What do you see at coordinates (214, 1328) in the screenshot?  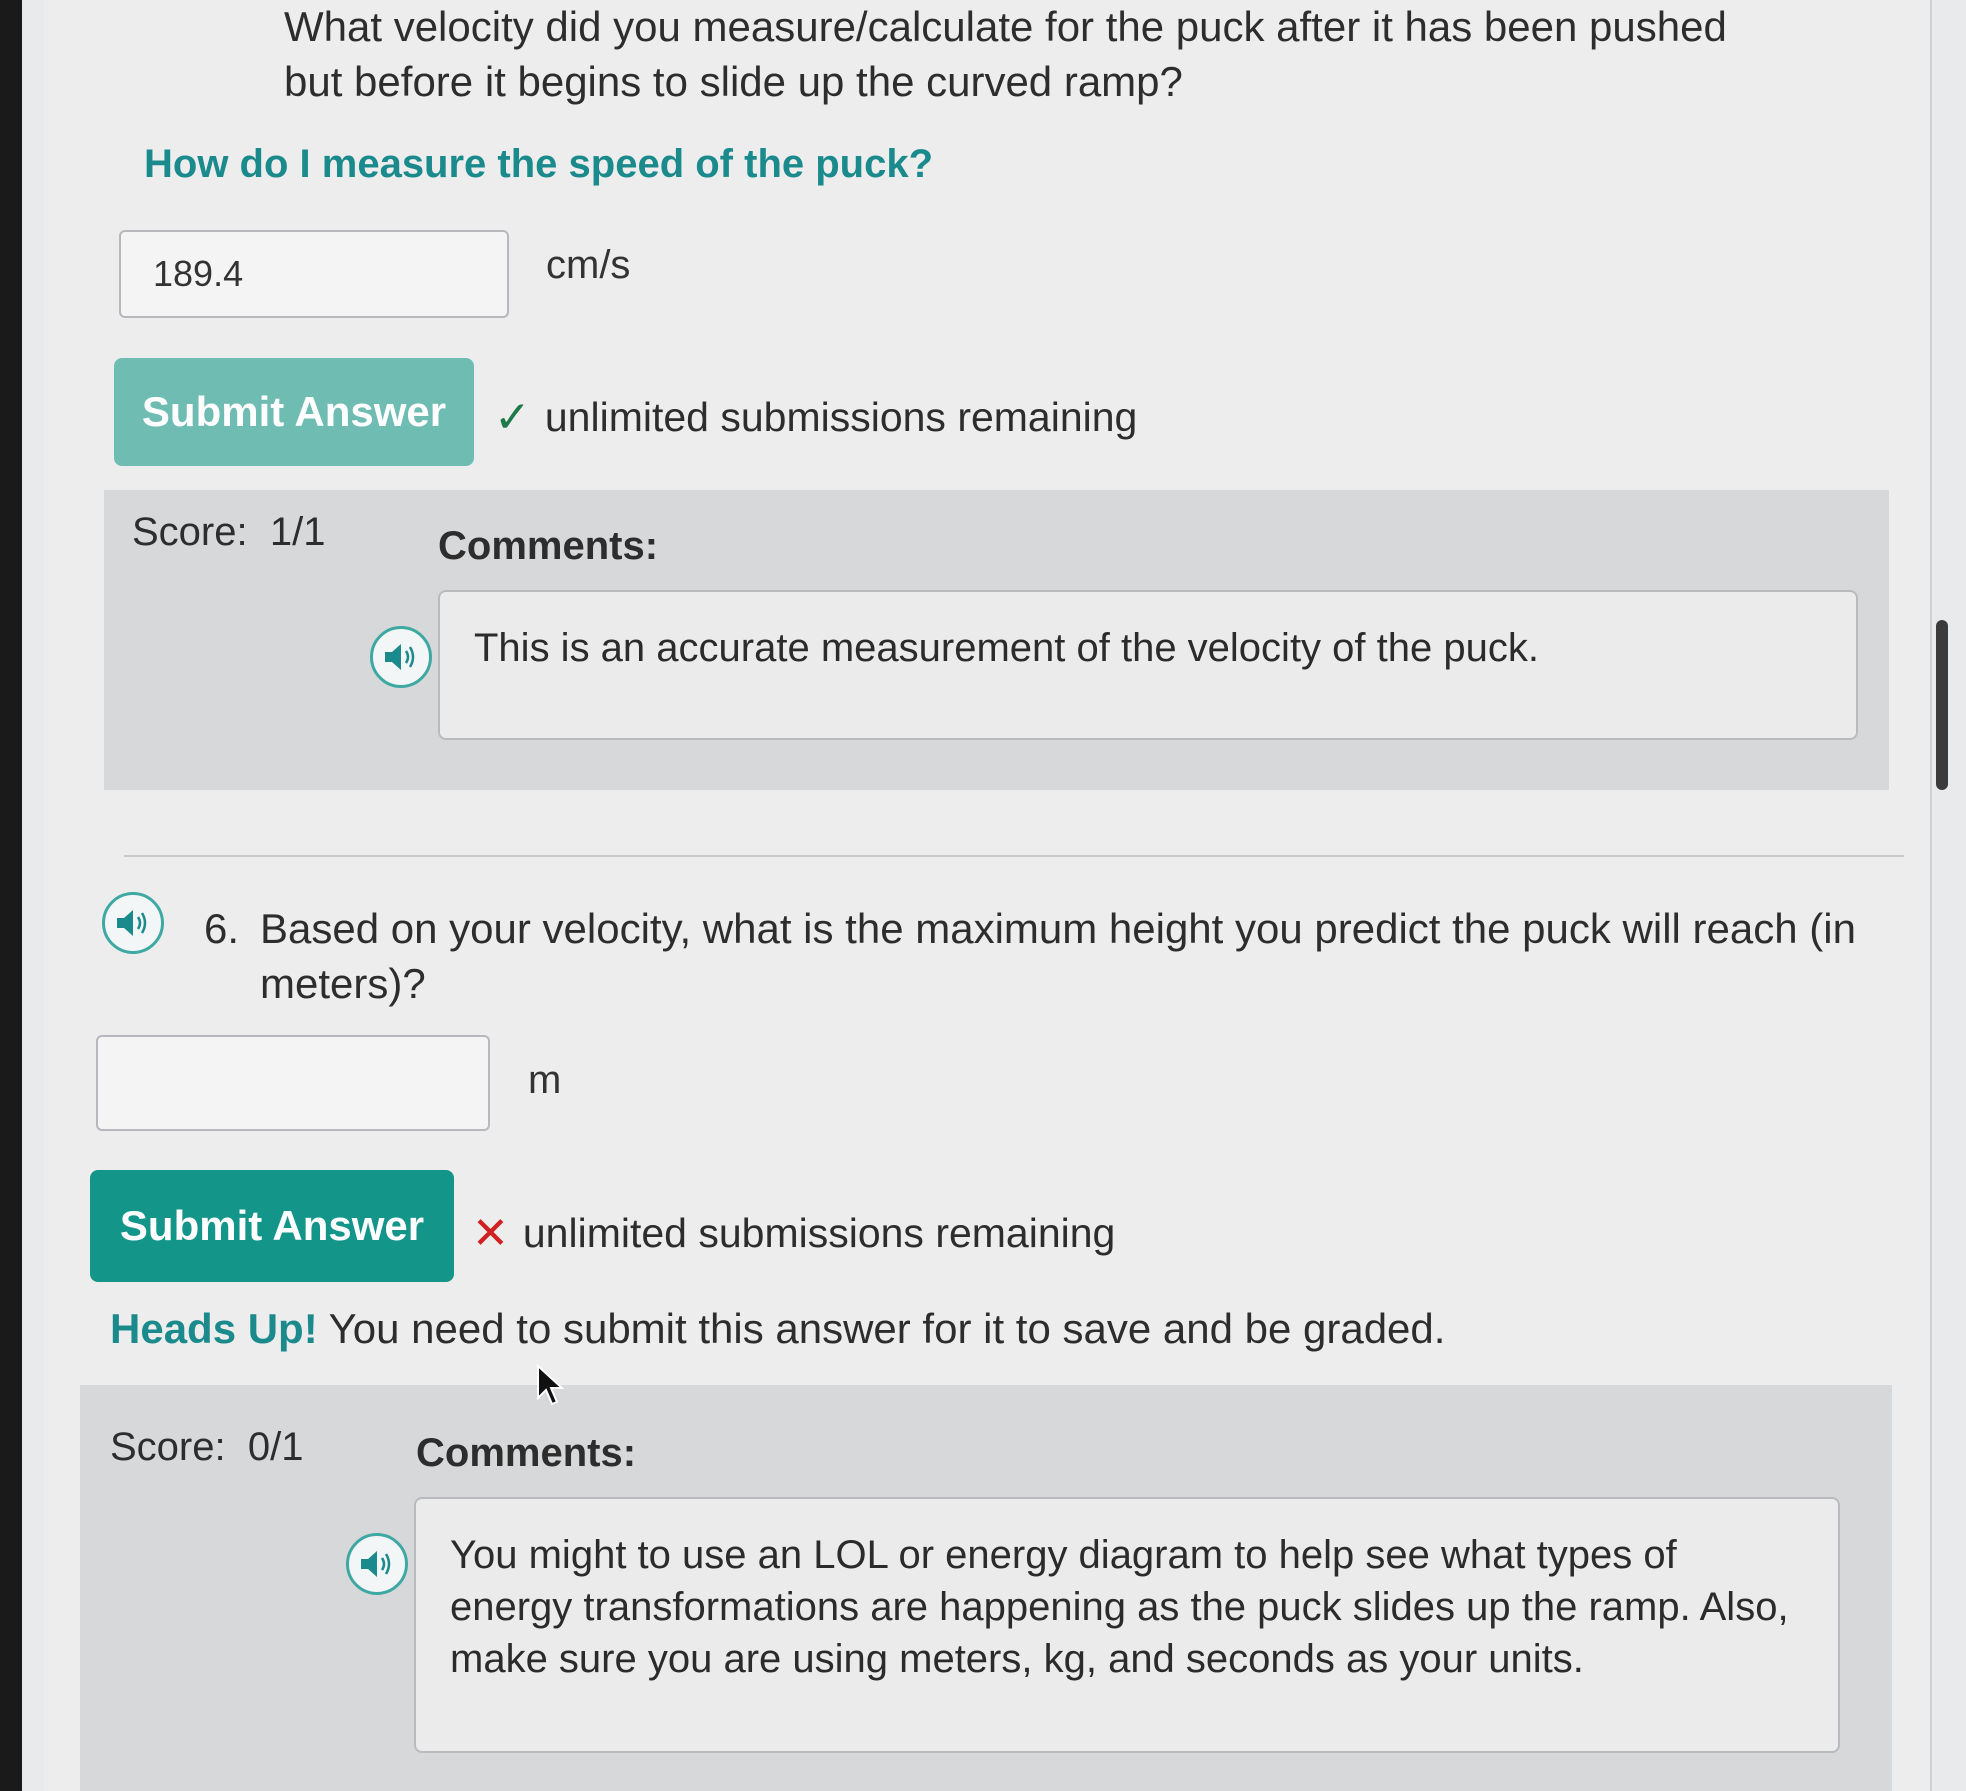 I see `heads-up-label: Heads Up!` at bounding box center [214, 1328].